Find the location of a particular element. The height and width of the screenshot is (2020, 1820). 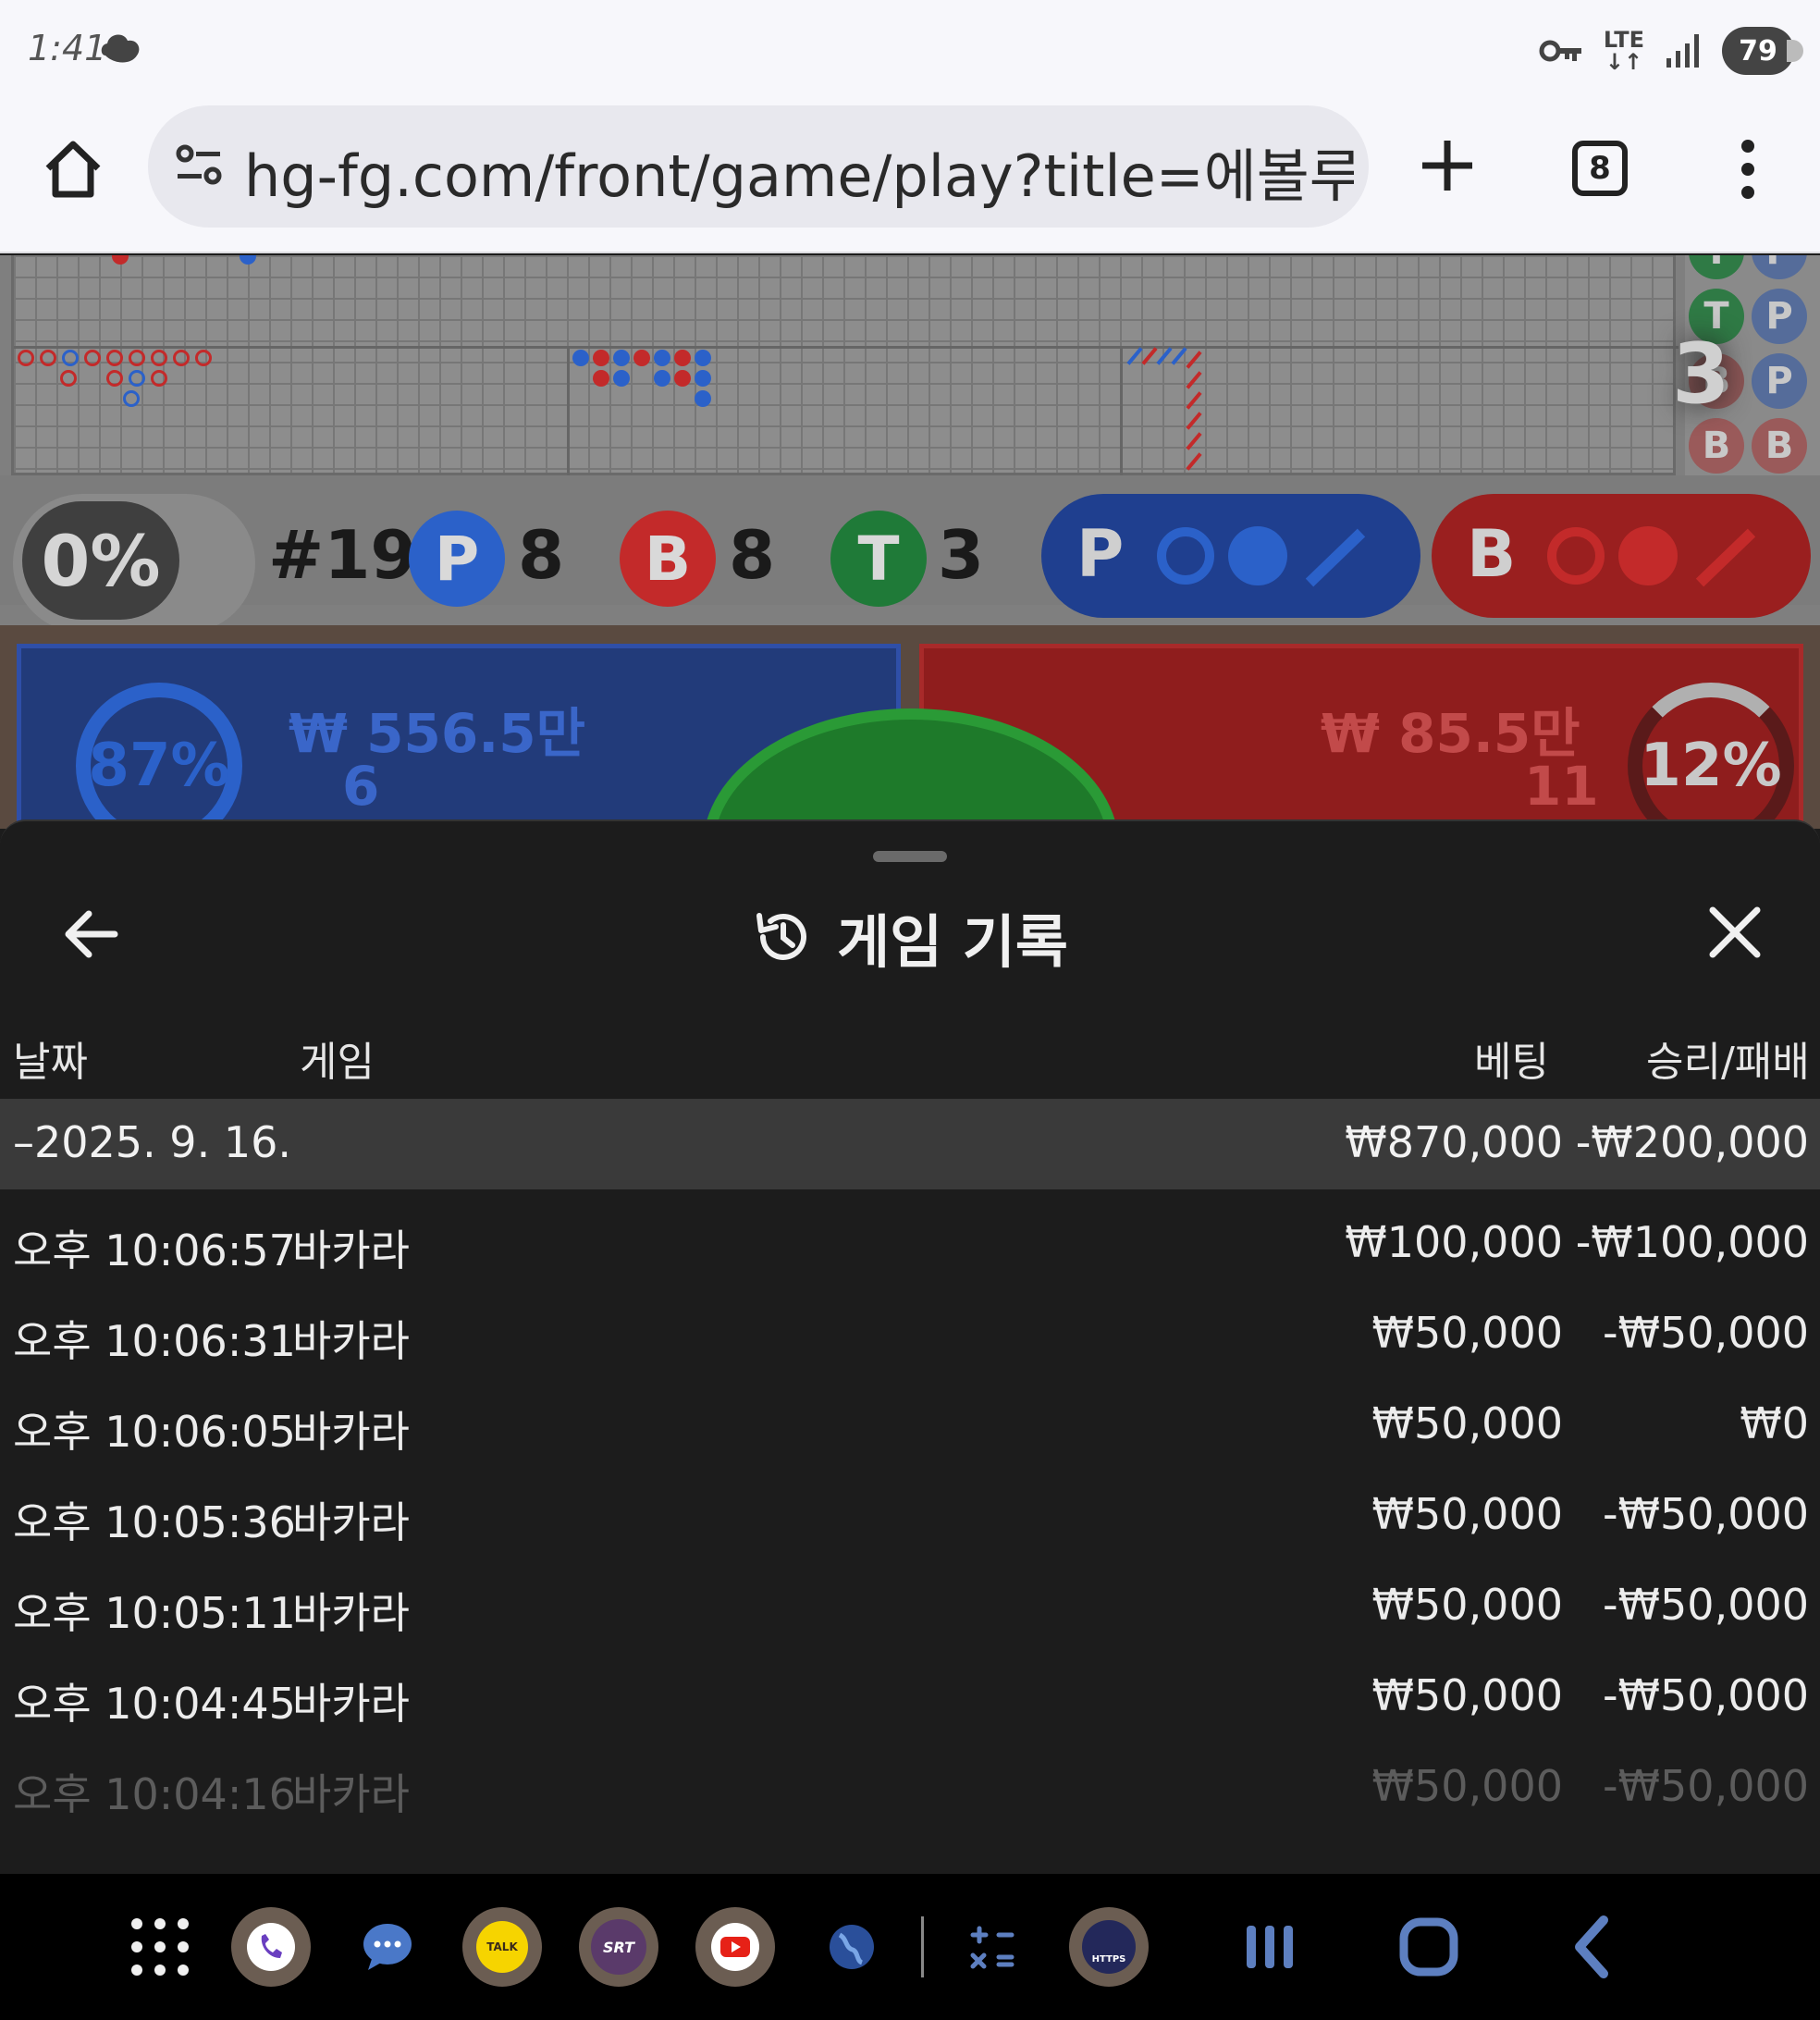

player-badge: P is located at coordinates (457, 559).